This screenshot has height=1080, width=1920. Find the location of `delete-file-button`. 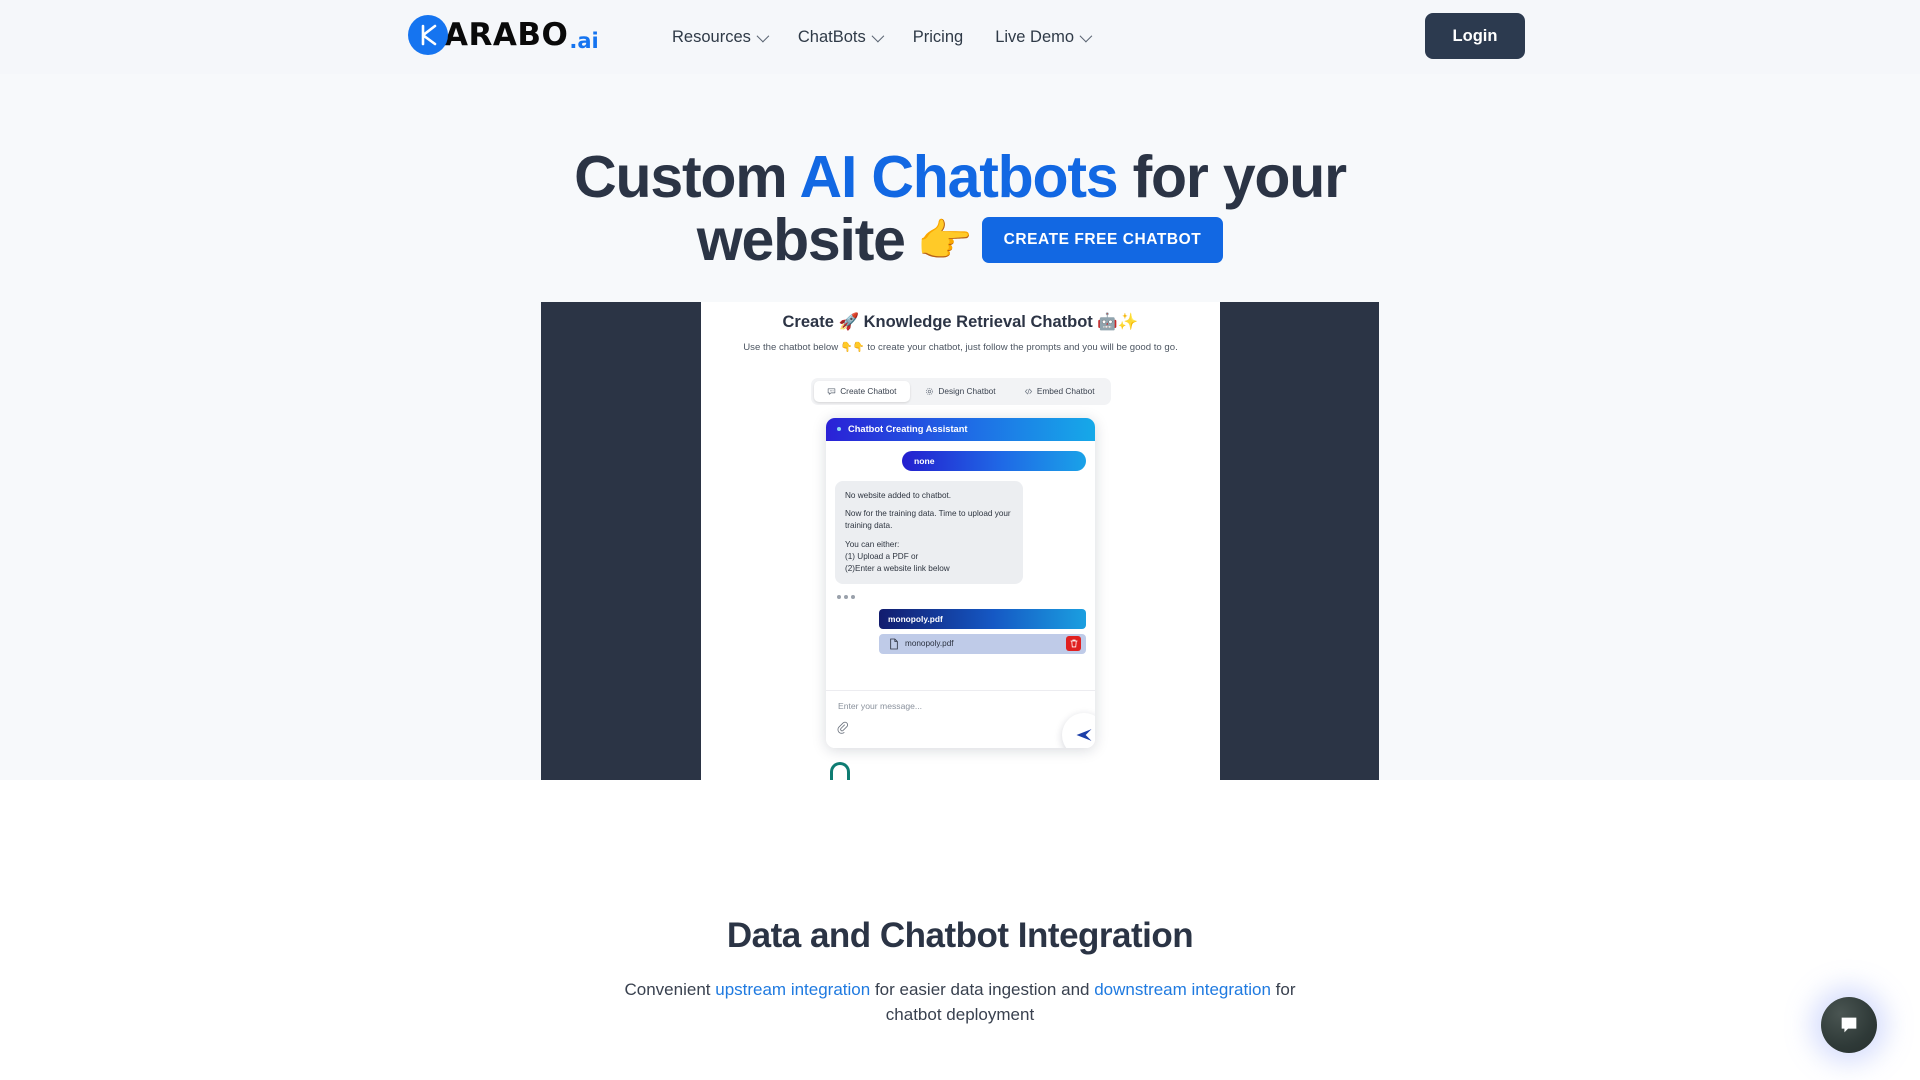

delete-file-button is located at coordinates (1073, 644).